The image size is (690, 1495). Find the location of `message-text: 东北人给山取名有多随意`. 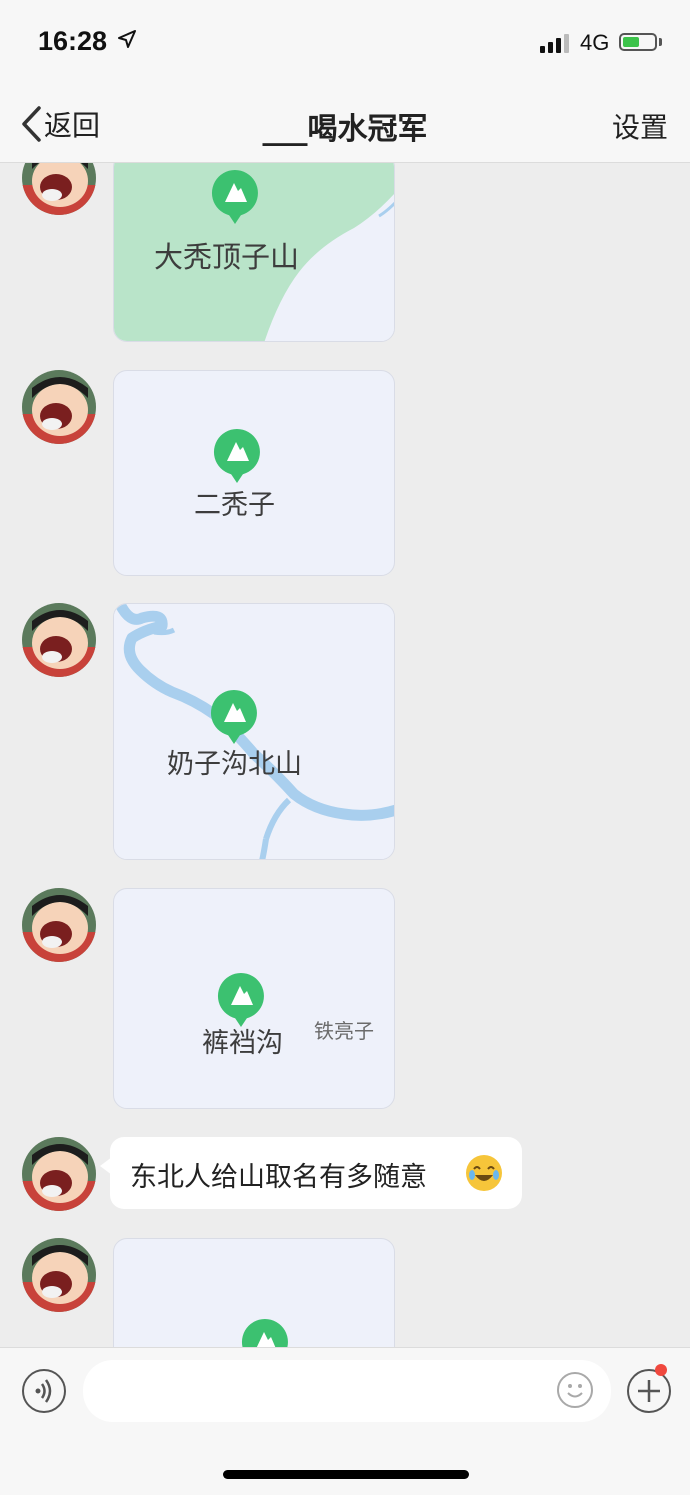

message-text: 东北人给山取名有多随意 is located at coordinates (278, 1177).